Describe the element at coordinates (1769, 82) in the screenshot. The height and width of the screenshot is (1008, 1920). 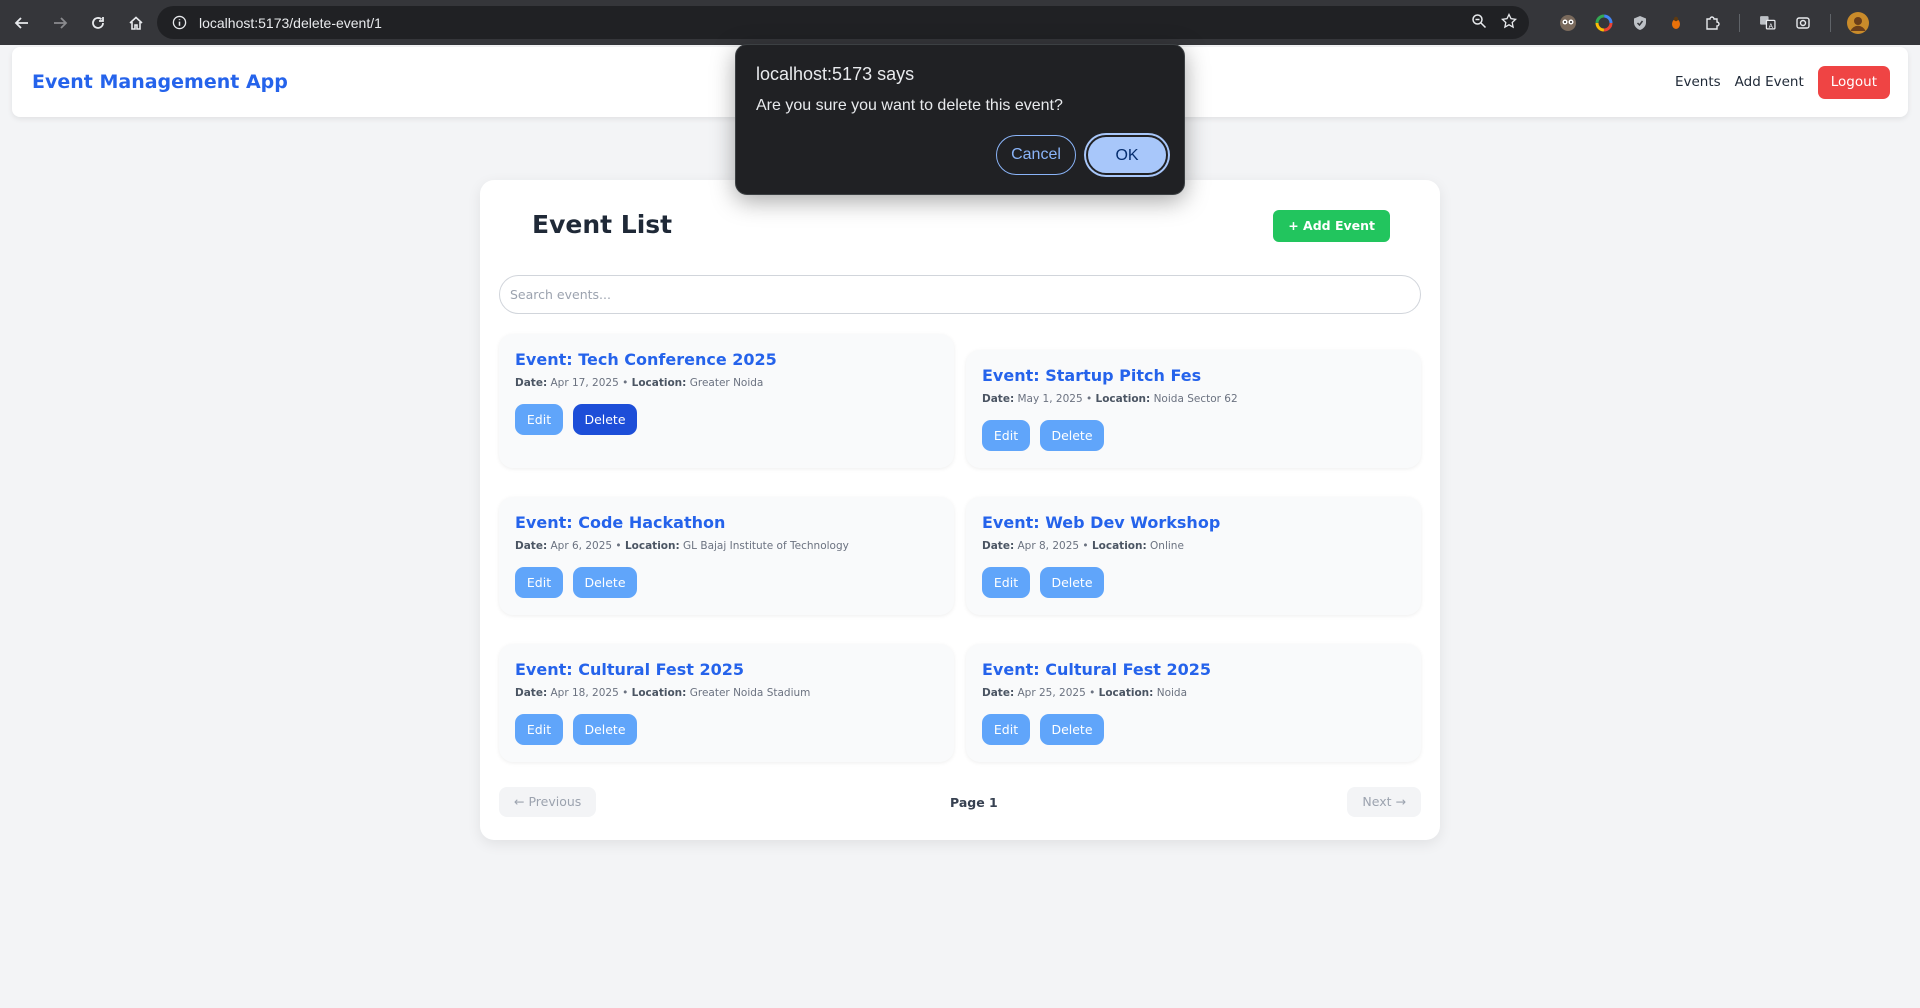
I see `nav-link-add-event: Add Event` at that location.